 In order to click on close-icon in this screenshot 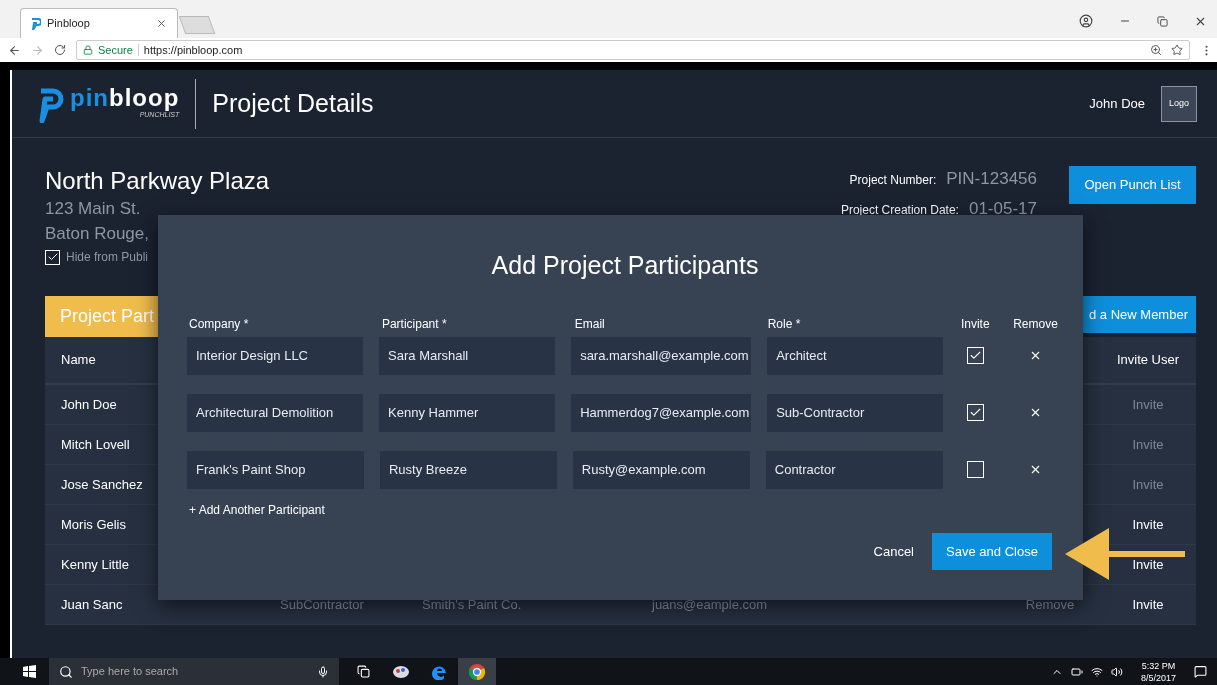, I will do `click(161, 23)`.